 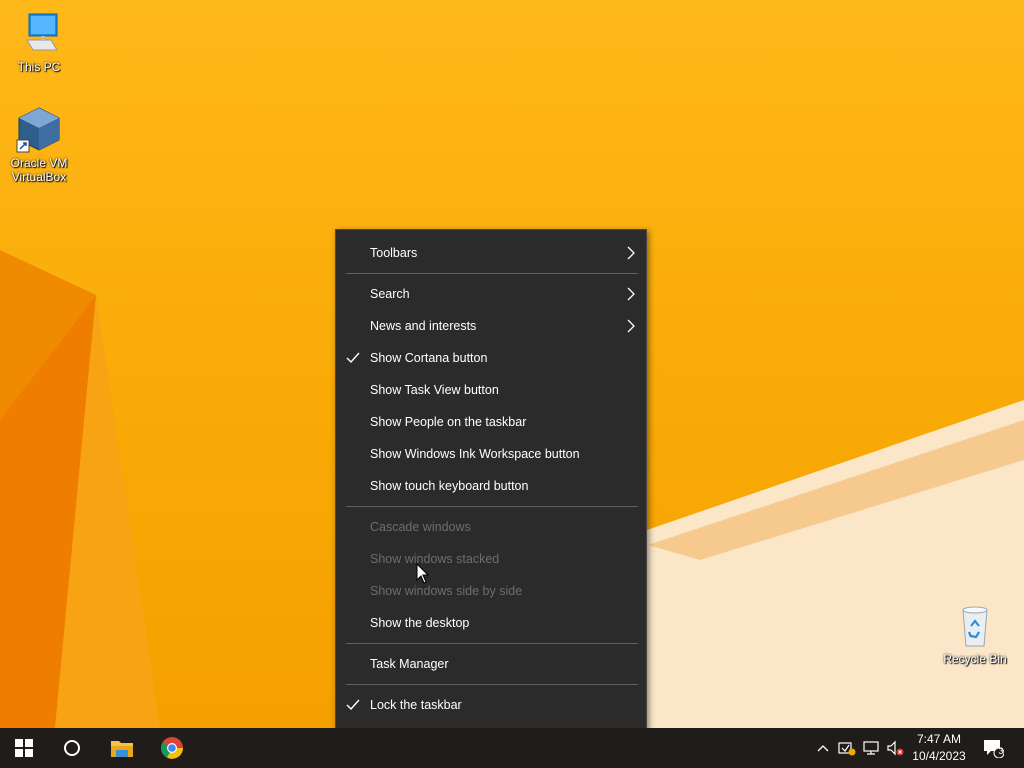 I want to click on start-icon, so click(x=24, y=748).